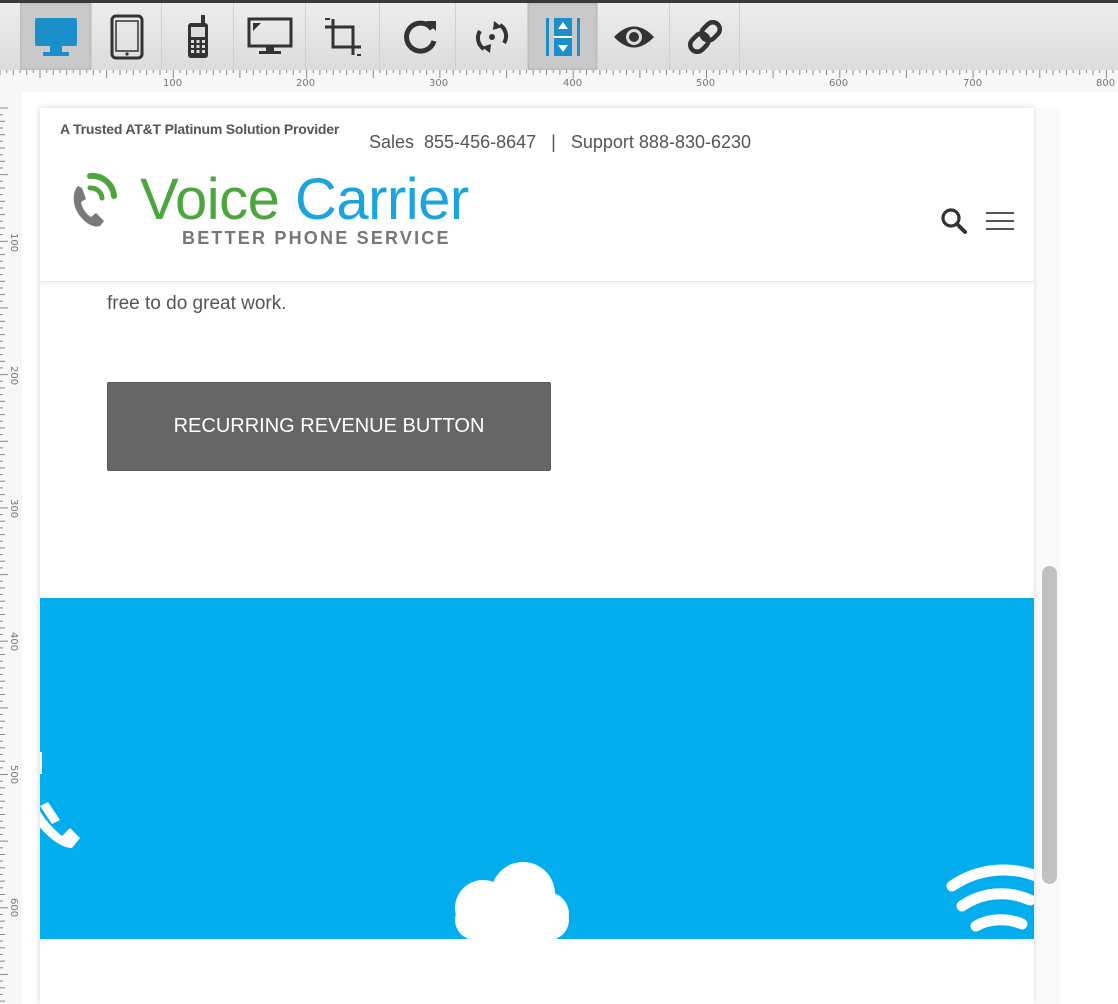 Image resolution: width=1118 pixels, height=1004 pixels. Describe the element at coordinates (661, 142) in the screenshot. I see `support-phone-link: Support 888-830-6230` at that location.